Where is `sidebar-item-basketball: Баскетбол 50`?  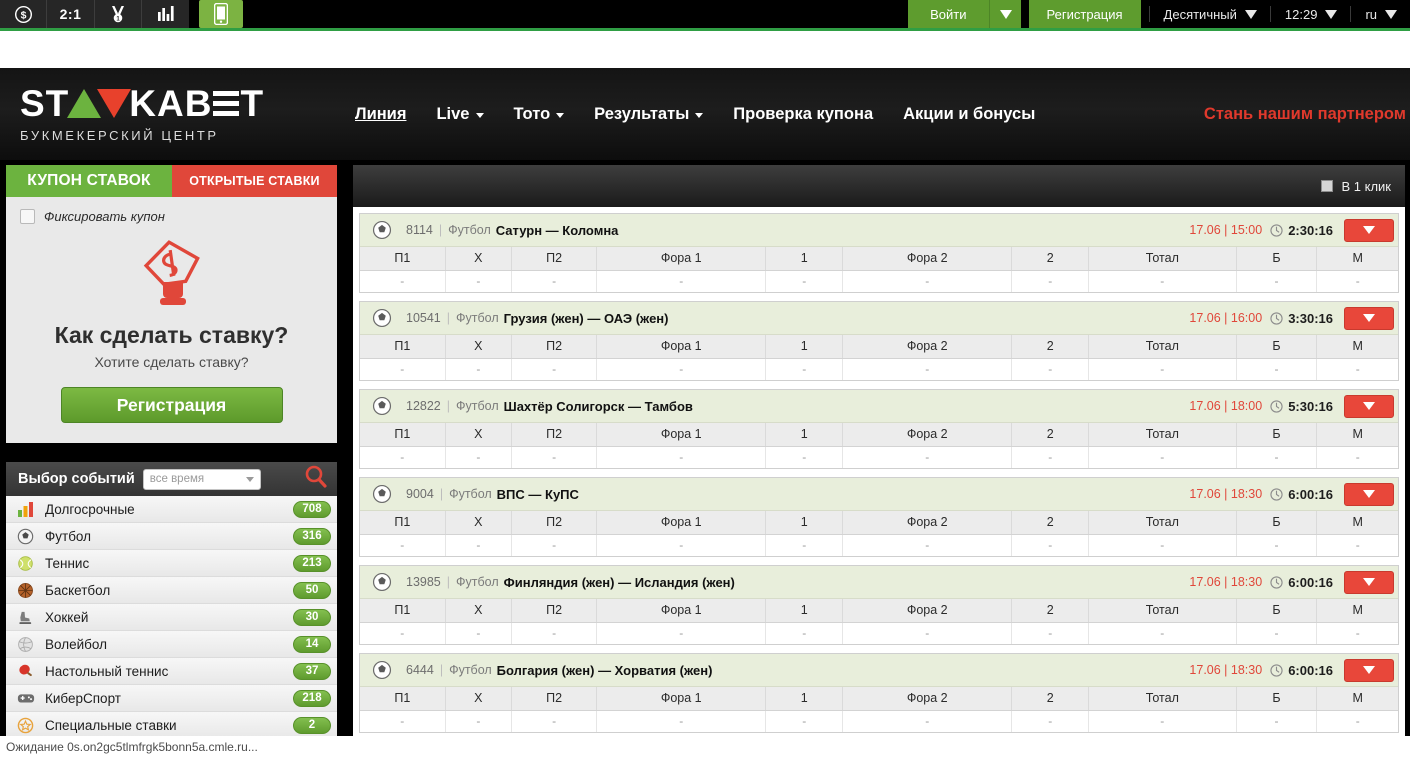
sidebar-item-basketball: Баскетбол 50 is located at coordinates (171, 590).